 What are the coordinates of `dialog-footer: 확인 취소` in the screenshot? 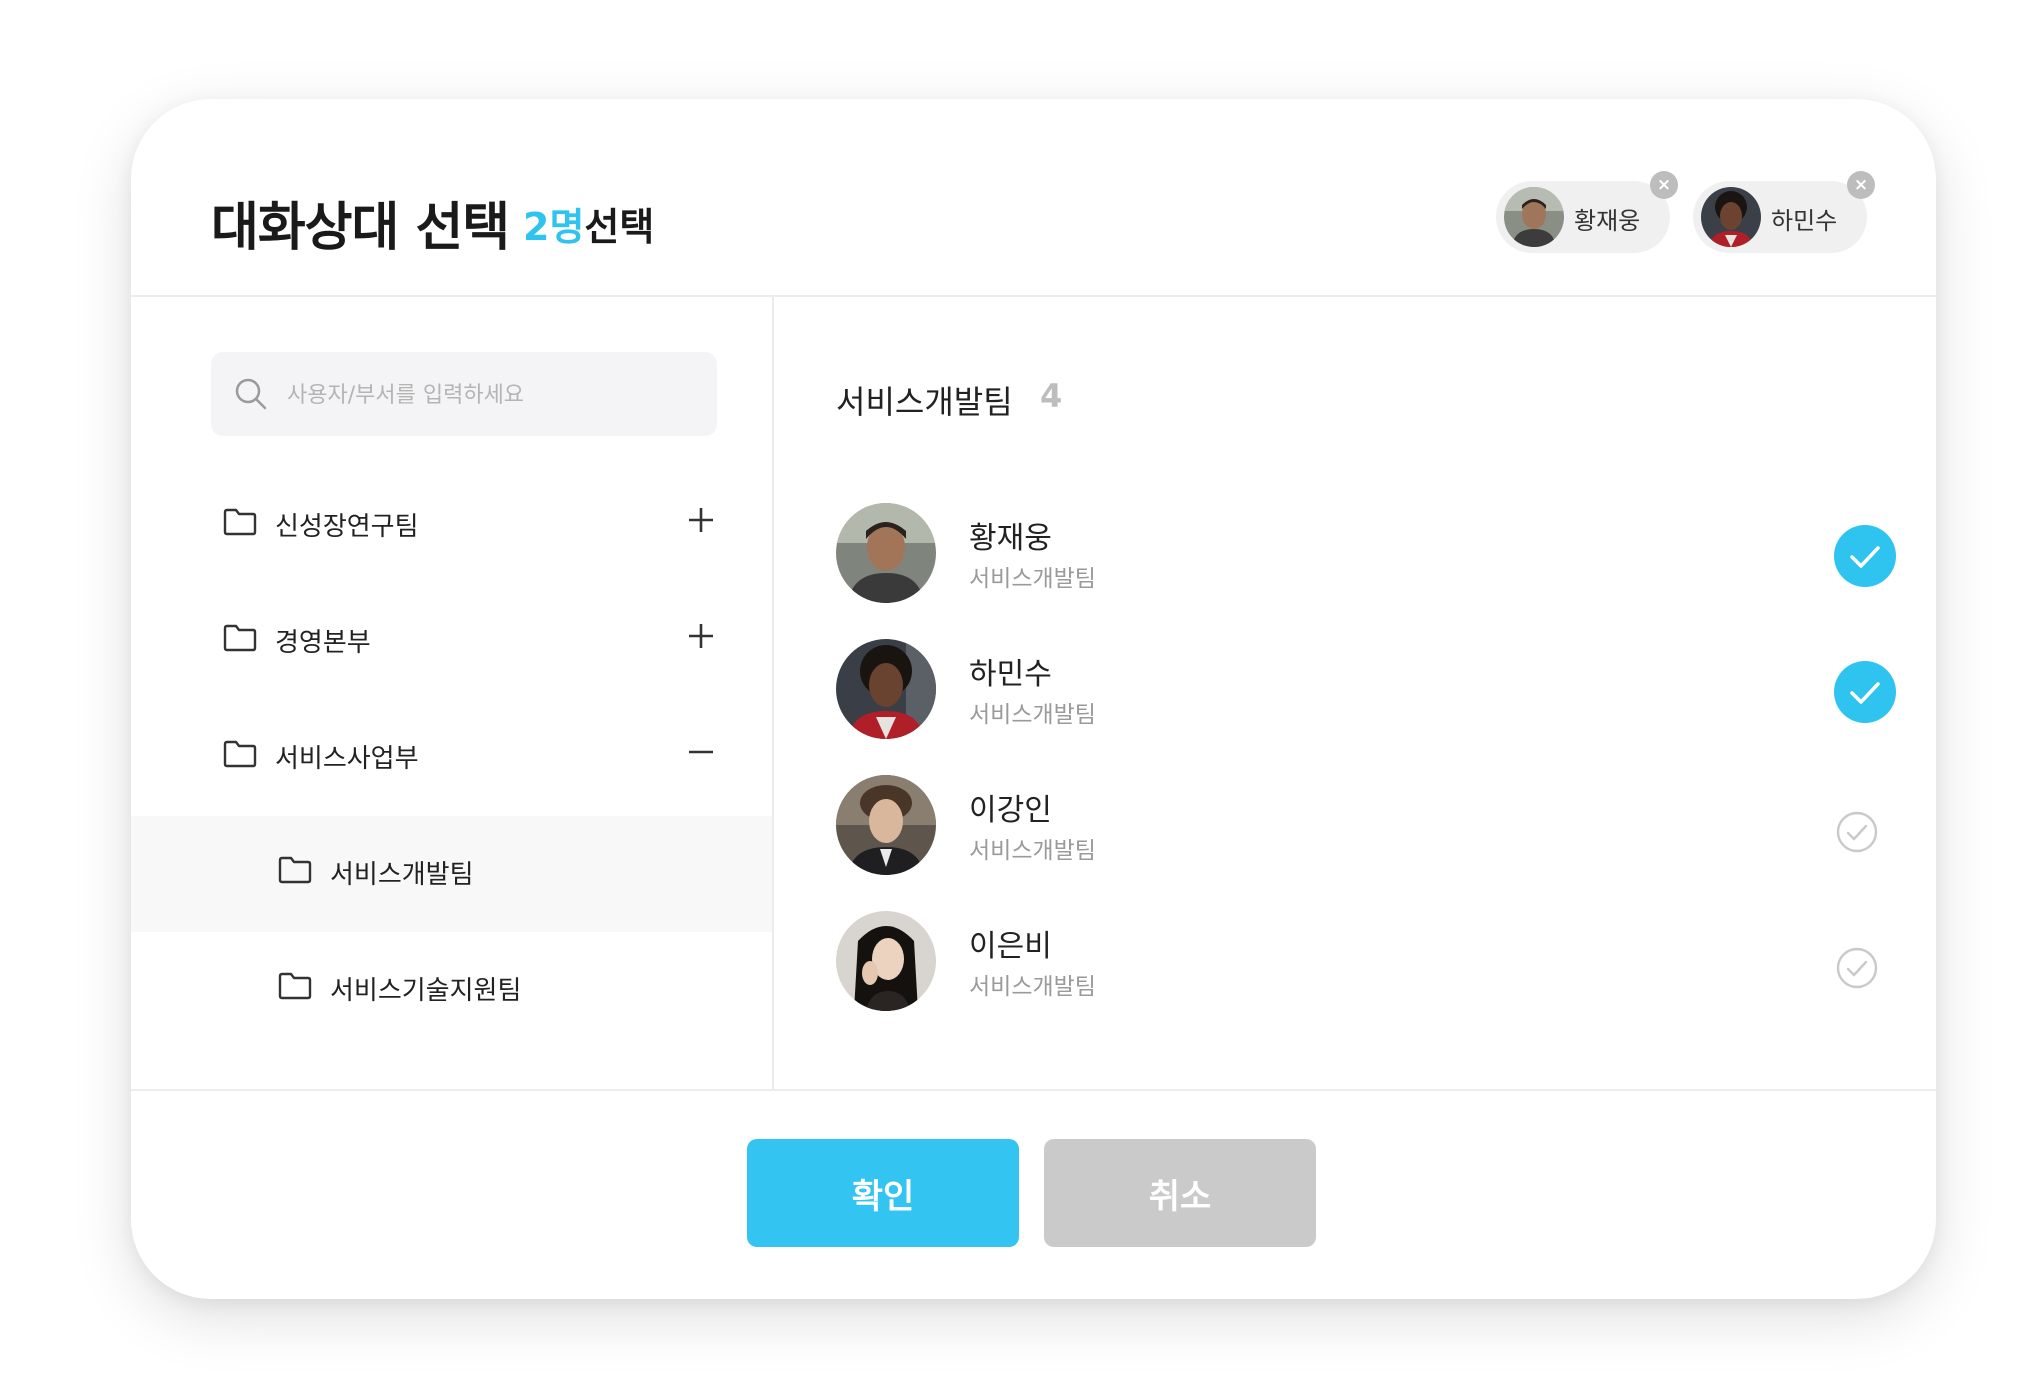 It's located at (1033, 1194).